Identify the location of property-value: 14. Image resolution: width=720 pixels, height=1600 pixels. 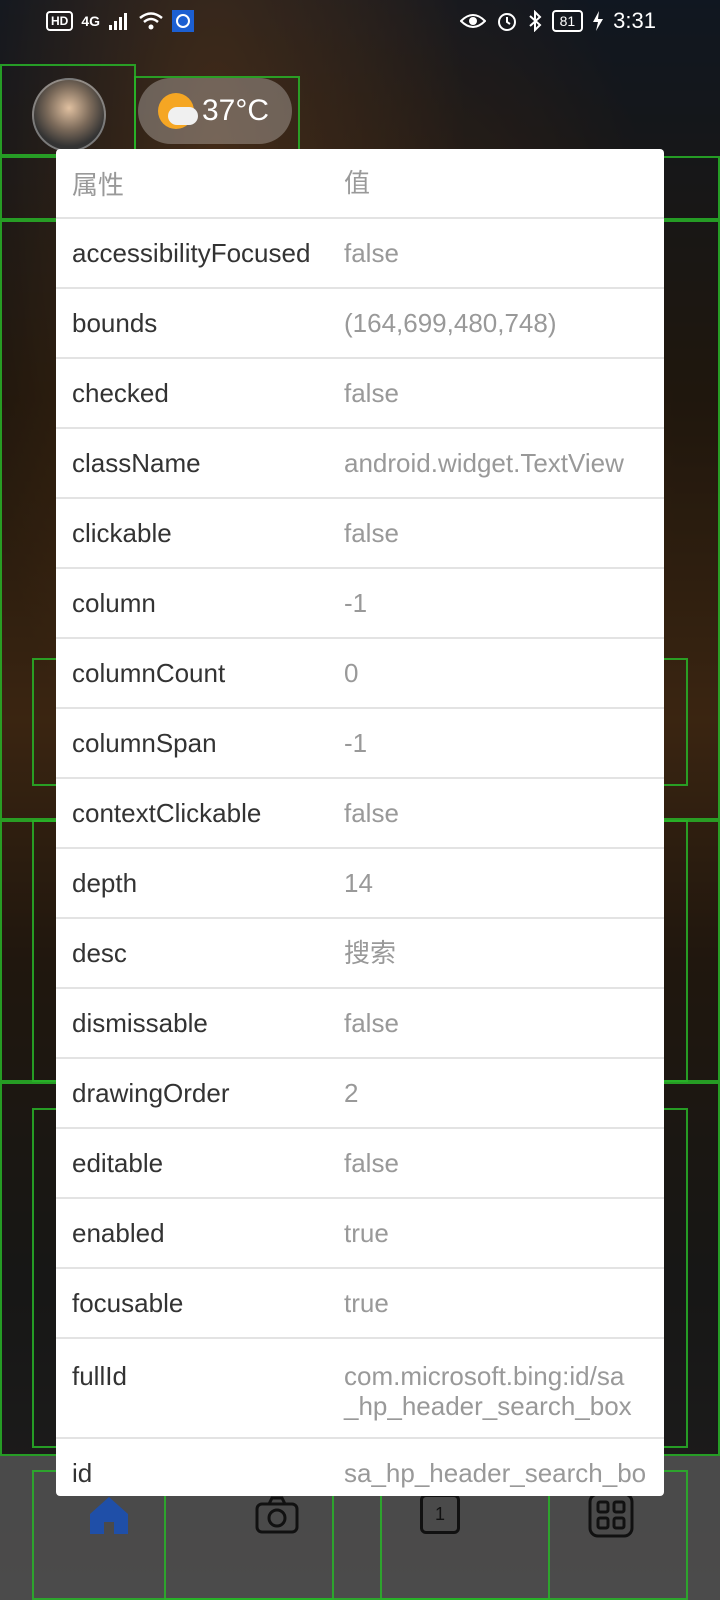
(358, 883).